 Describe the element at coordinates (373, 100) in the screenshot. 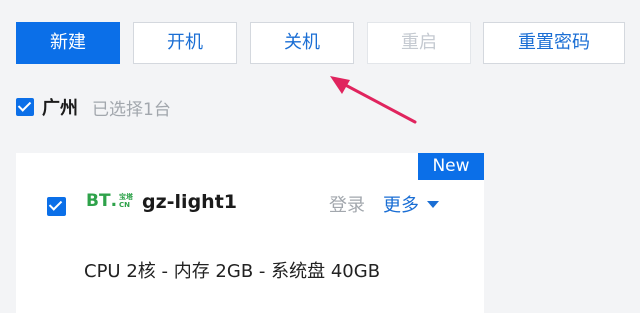

I see `annotation-arrow-icon` at that location.